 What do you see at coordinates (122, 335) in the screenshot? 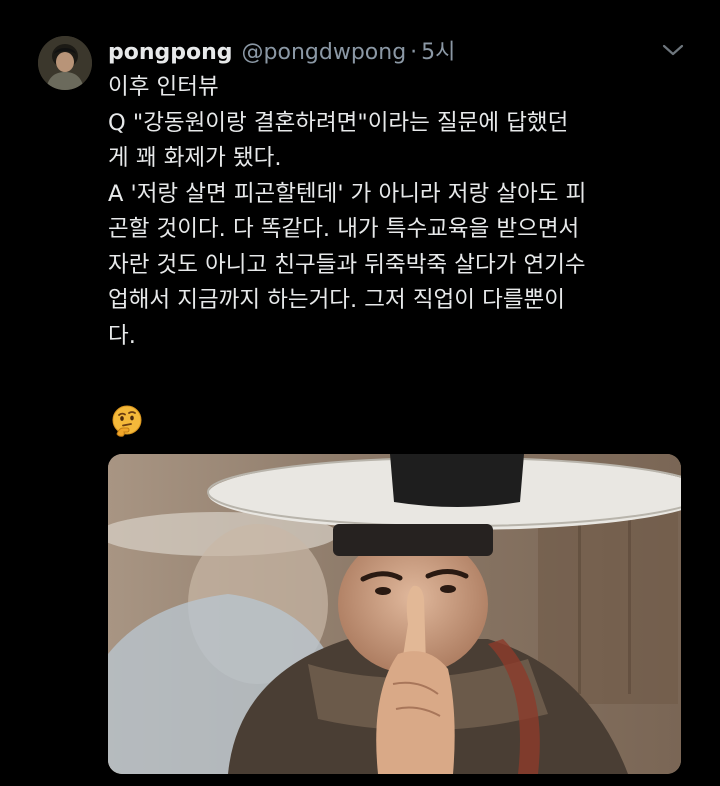
I see `tweet-text-line: 다.` at bounding box center [122, 335].